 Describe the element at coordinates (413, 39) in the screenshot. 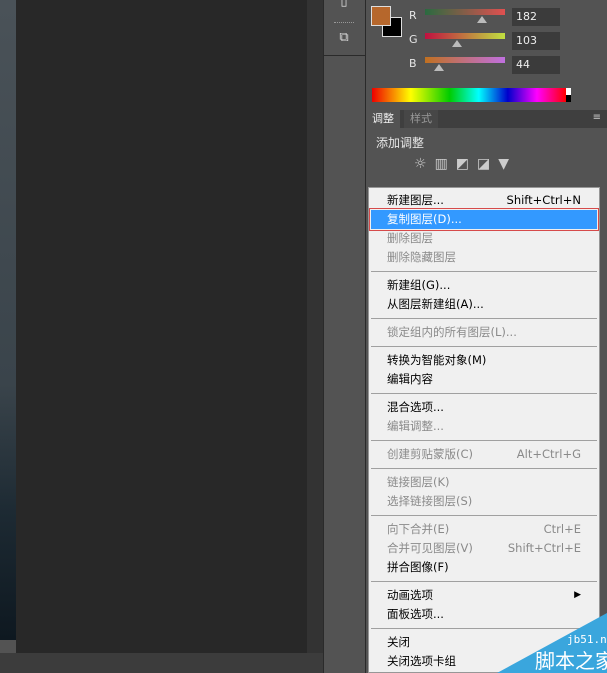

I see `channel-label: G` at that location.